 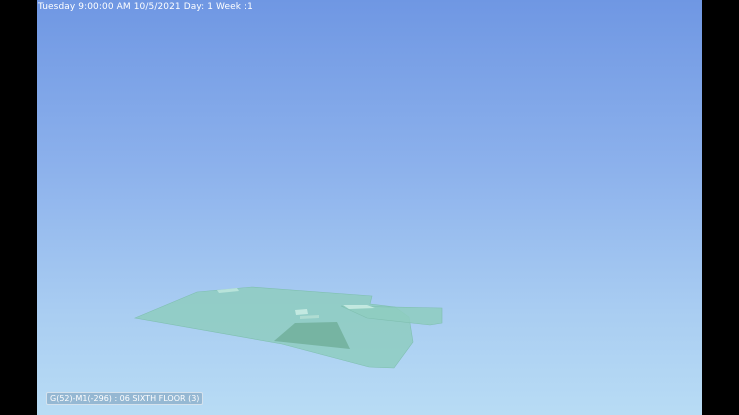 What do you see at coordinates (301, 312) in the screenshot?
I see `floor-block-small` at bounding box center [301, 312].